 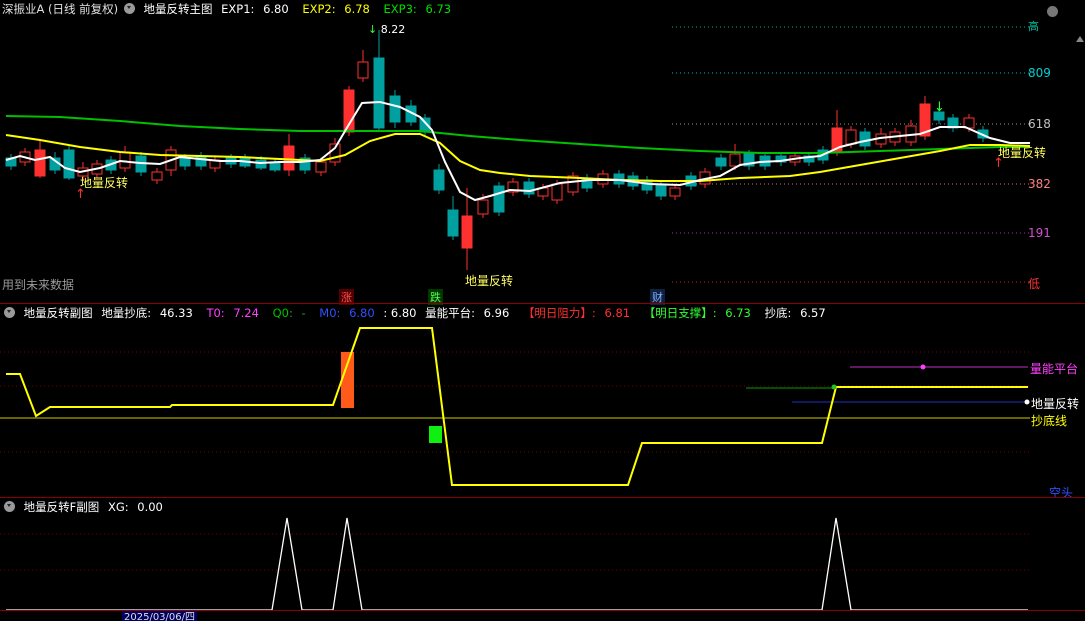 I want to click on level-label-high: 高, so click(x=1033, y=26).